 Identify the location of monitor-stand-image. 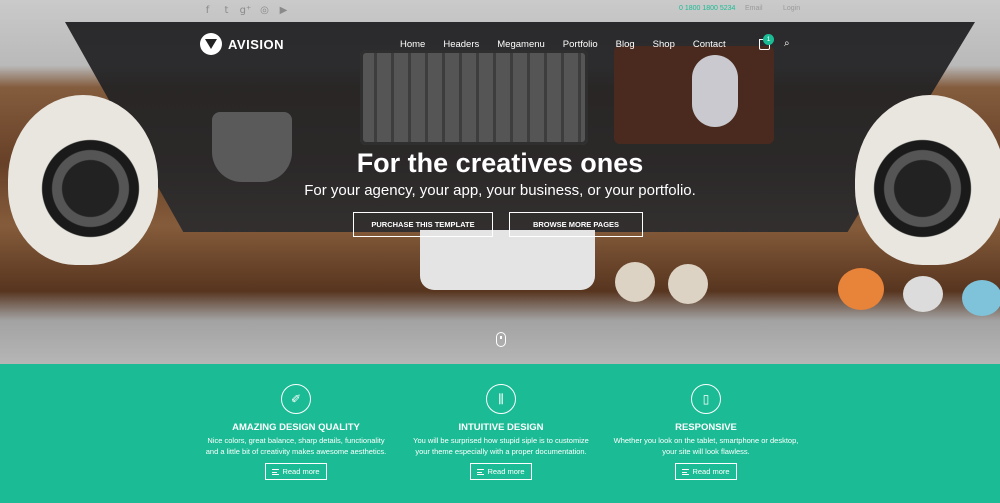
(507, 260).